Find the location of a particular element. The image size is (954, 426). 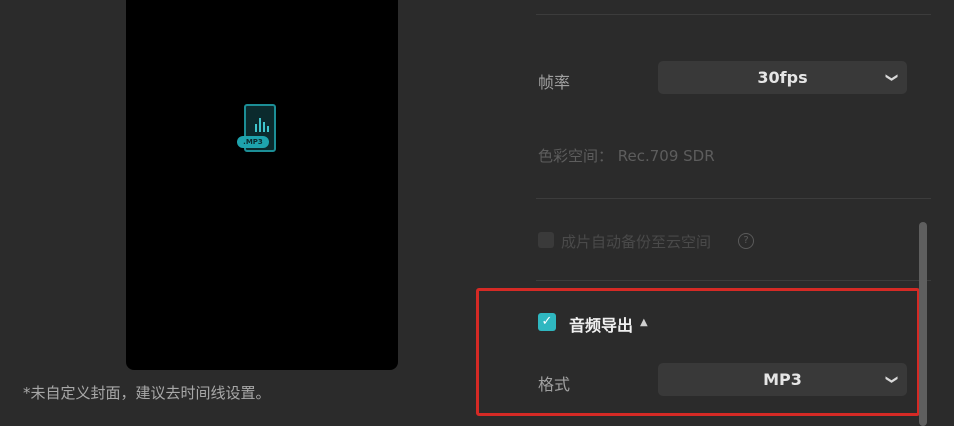

frame-rate-select: 30fps ❯ is located at coordinates (782, 77).